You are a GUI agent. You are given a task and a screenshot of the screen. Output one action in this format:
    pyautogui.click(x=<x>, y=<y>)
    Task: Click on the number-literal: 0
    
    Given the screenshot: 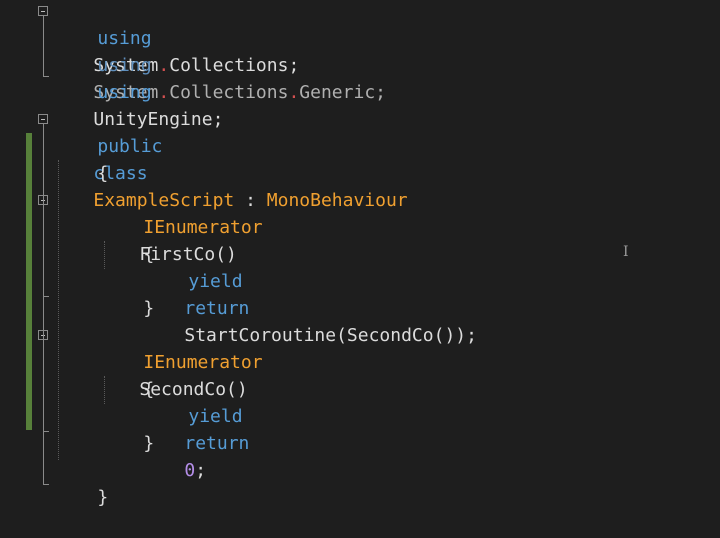 What is the action you would take?
    pyautogui.click(x=190, y=470)
    